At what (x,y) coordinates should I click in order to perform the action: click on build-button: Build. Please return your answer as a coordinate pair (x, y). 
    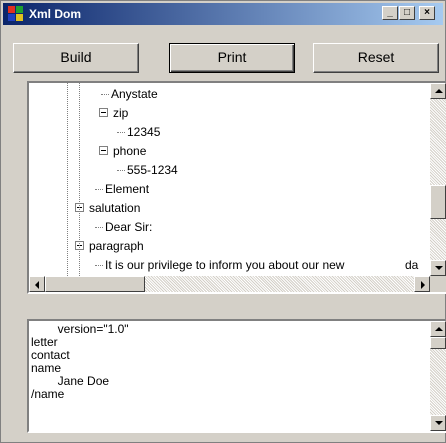
    Looking at the image, I should click on (76, 58).